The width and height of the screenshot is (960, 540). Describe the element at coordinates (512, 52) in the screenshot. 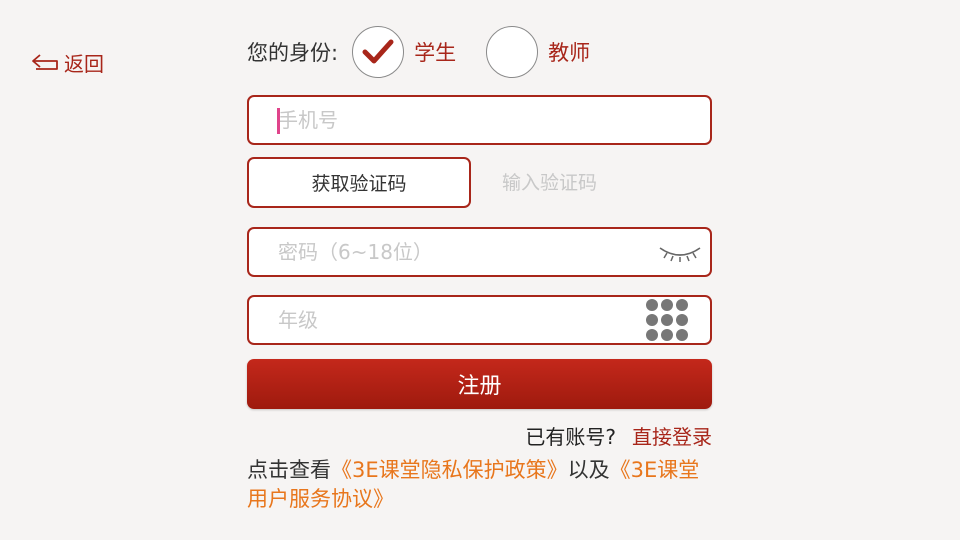

I see `radio-teacher` at that location.